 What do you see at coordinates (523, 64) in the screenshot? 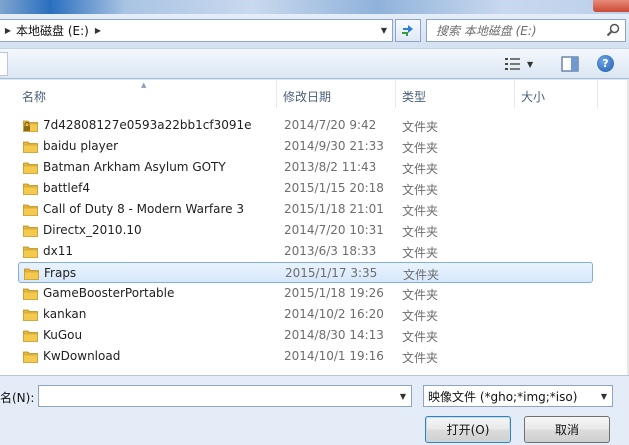
I see `change-view-button: ▼` at bounding box center [523, 64].